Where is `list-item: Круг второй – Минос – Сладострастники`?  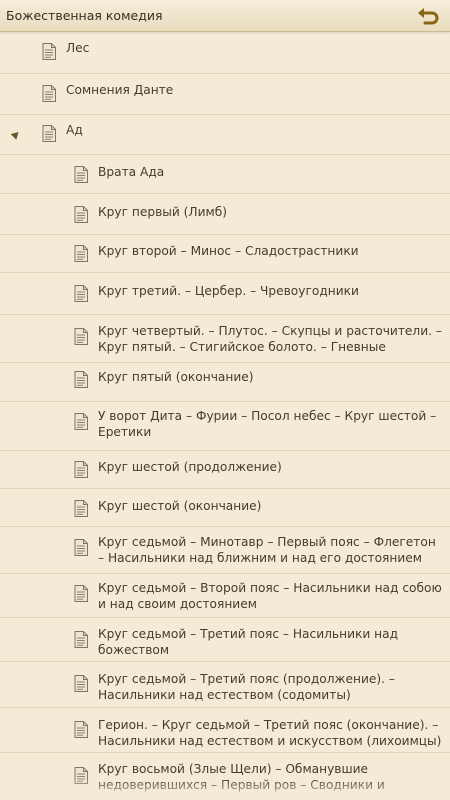
list-item: Круг второй – Минос – Сладострастники is located at coordinates (225, 254).